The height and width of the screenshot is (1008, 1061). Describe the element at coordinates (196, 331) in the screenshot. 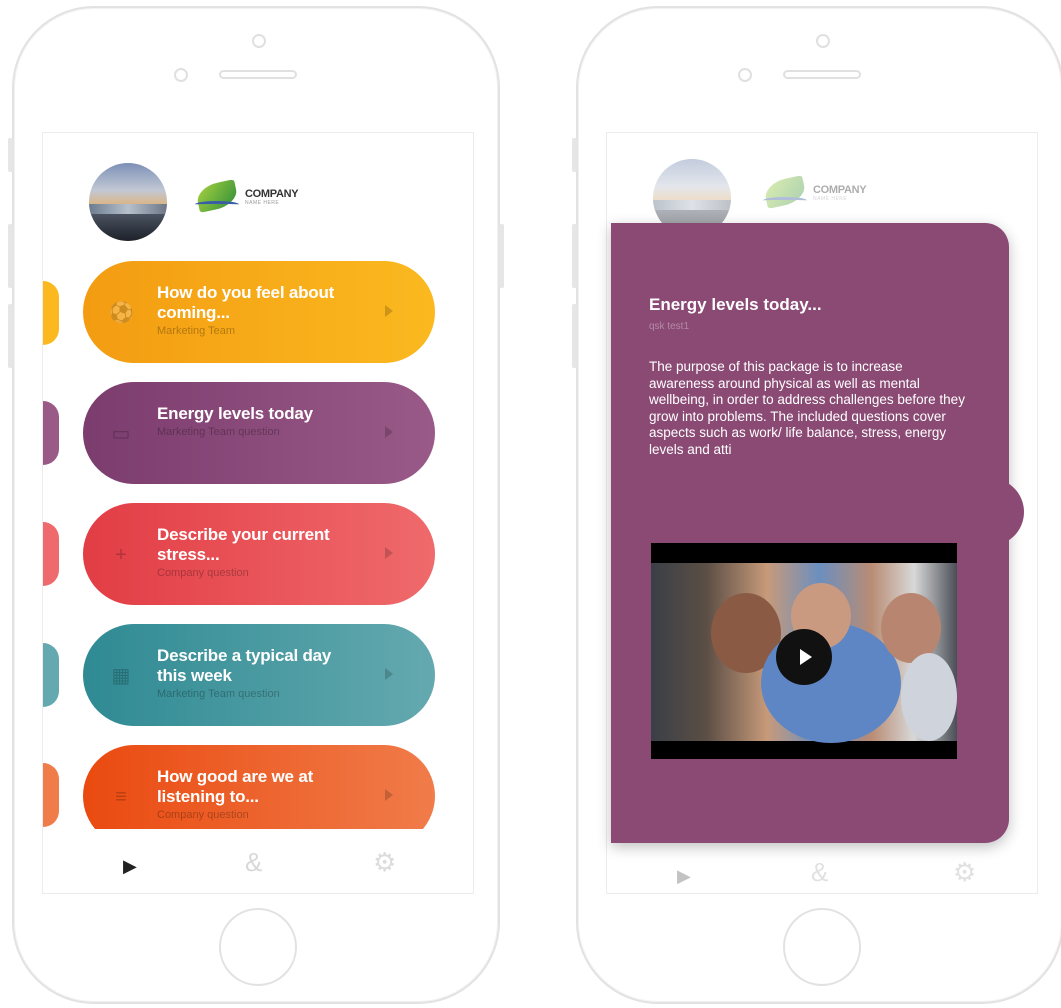

I see `question-subtitle: Marketing Team` at that location.